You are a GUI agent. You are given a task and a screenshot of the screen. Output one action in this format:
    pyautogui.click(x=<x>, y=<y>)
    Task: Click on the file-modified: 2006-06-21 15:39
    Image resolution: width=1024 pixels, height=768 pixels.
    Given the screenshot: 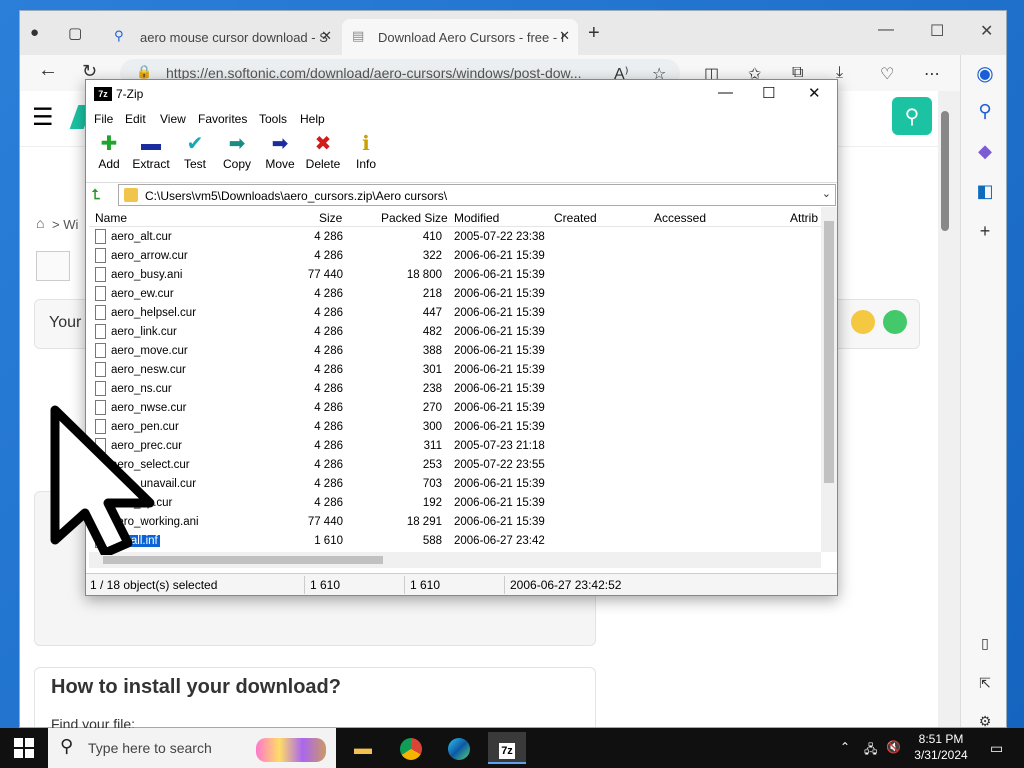 What is the action you would take?
    pyautogui.click(x=499, y=389)
    